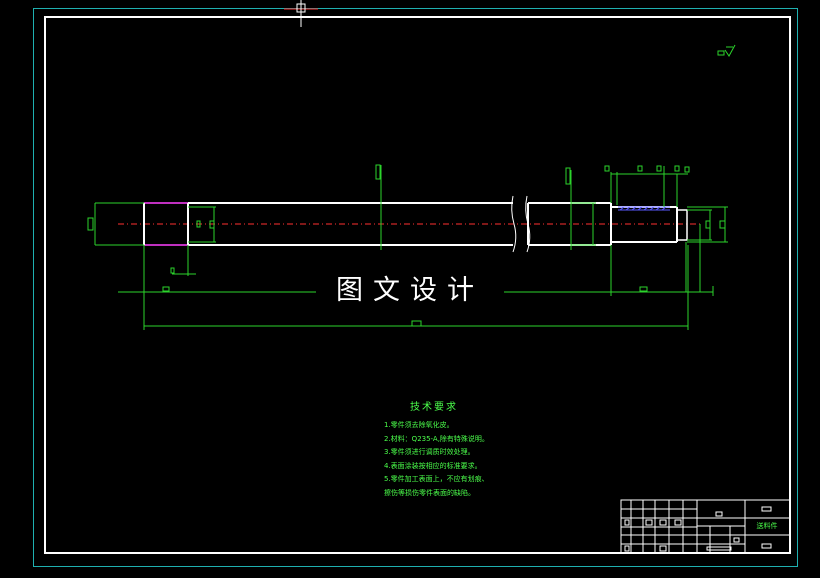 Image resolution: width=820 pixels, height=578 pixels. What do you see at coordinates (644, 208) in the screenshot?
I see `thread-hatch` at bounding box center [644, 208].